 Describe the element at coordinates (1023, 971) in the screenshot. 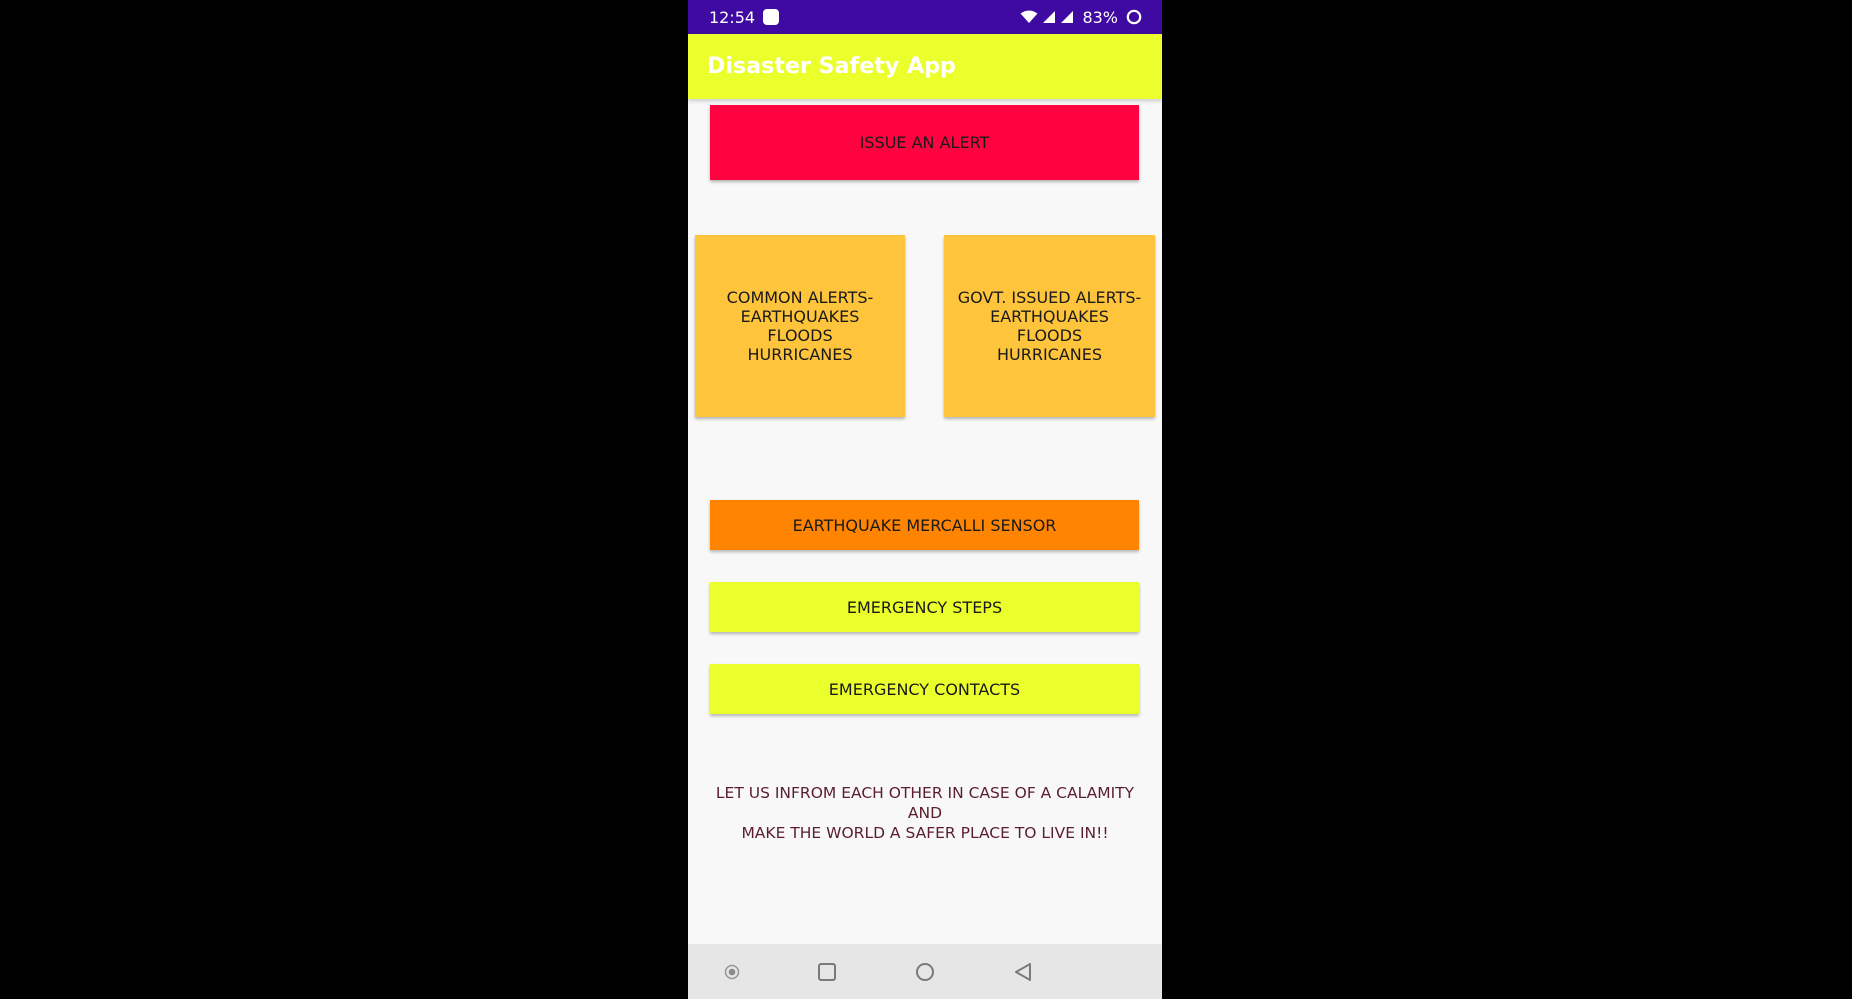

I see `back-triangle-icon` at that location.